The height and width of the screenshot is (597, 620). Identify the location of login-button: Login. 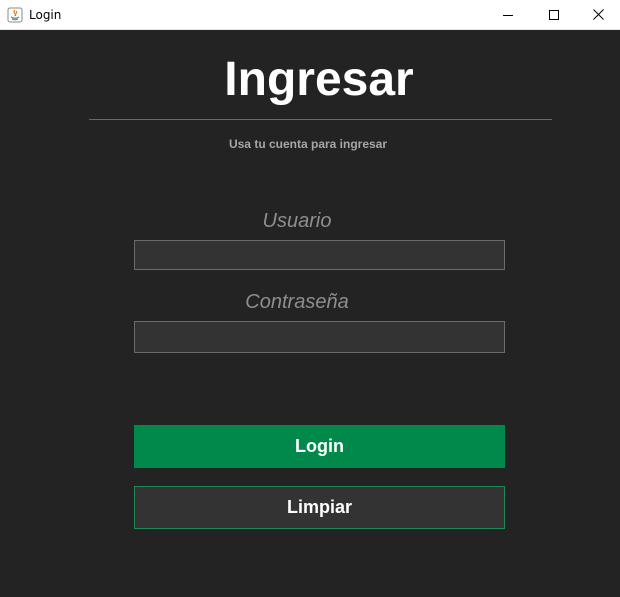
(319, 446).